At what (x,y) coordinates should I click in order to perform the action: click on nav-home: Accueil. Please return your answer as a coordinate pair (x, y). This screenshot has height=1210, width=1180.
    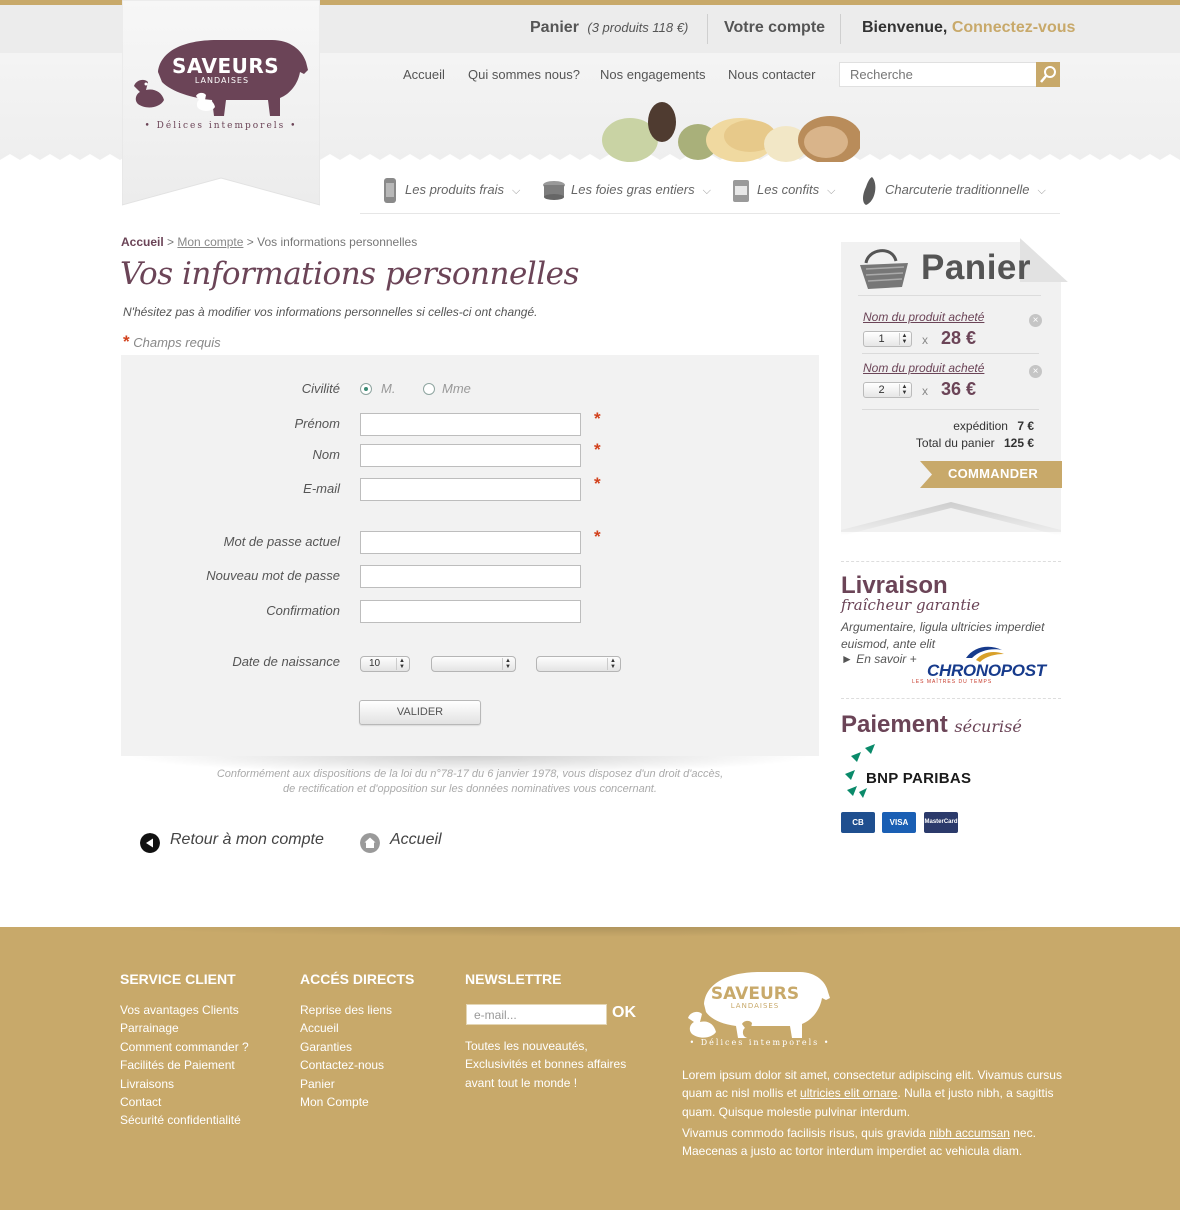
    Looking at the image, I should click on (424, 74).